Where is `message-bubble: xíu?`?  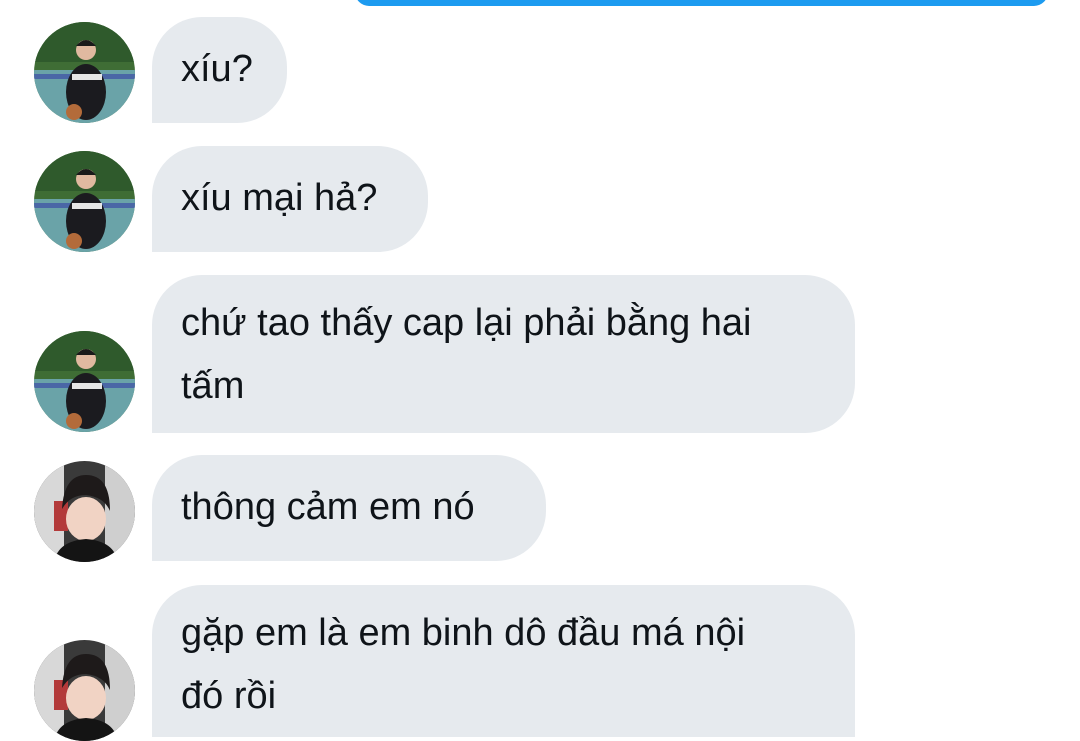
message-bubble: xíu? is located at coordinates (219, 70).